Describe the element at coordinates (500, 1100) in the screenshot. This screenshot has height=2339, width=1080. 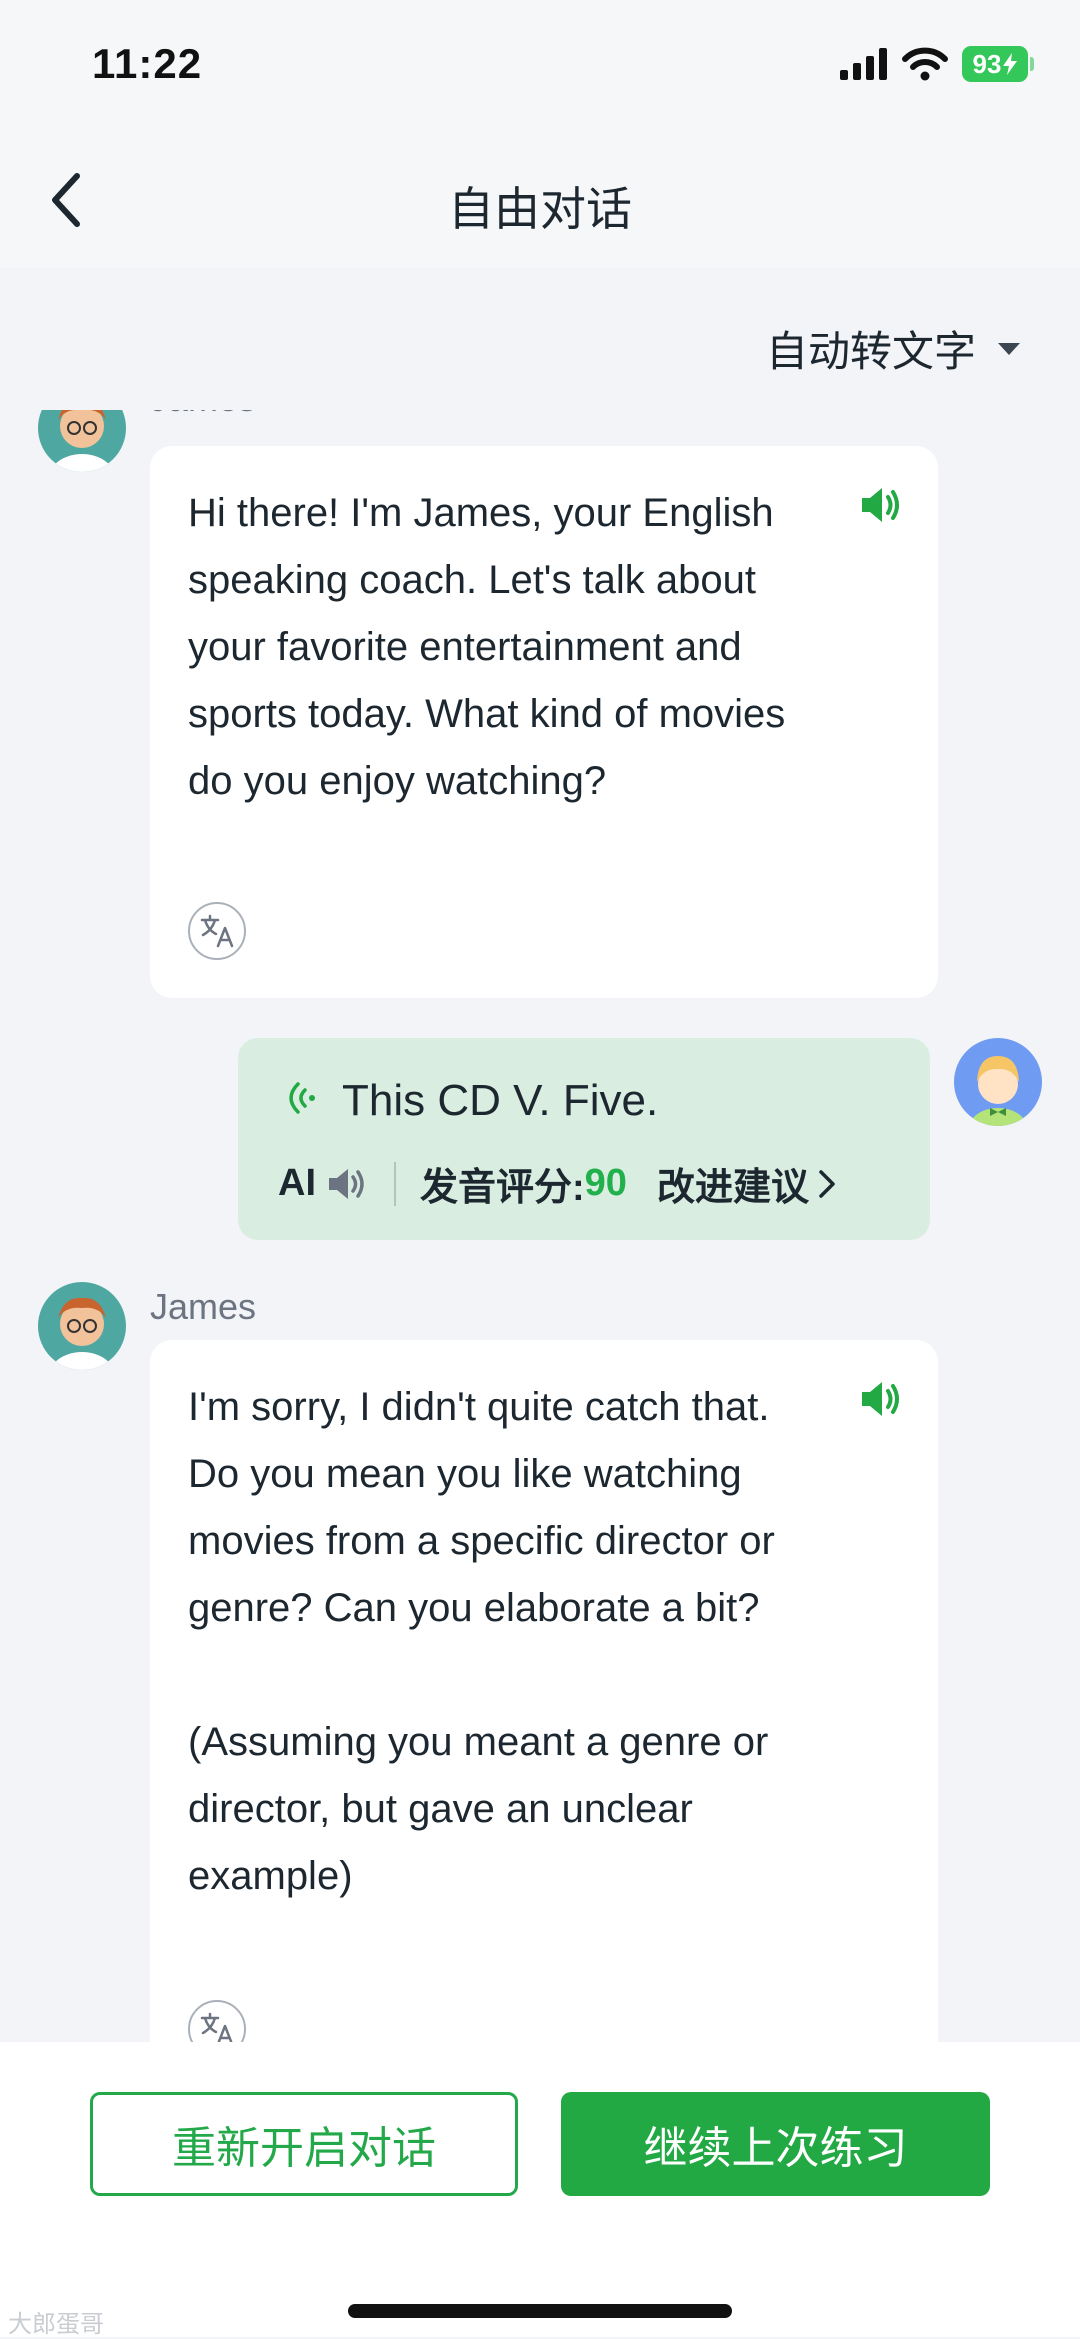
I see `user-message-text: This CD V. Five.` at that location.